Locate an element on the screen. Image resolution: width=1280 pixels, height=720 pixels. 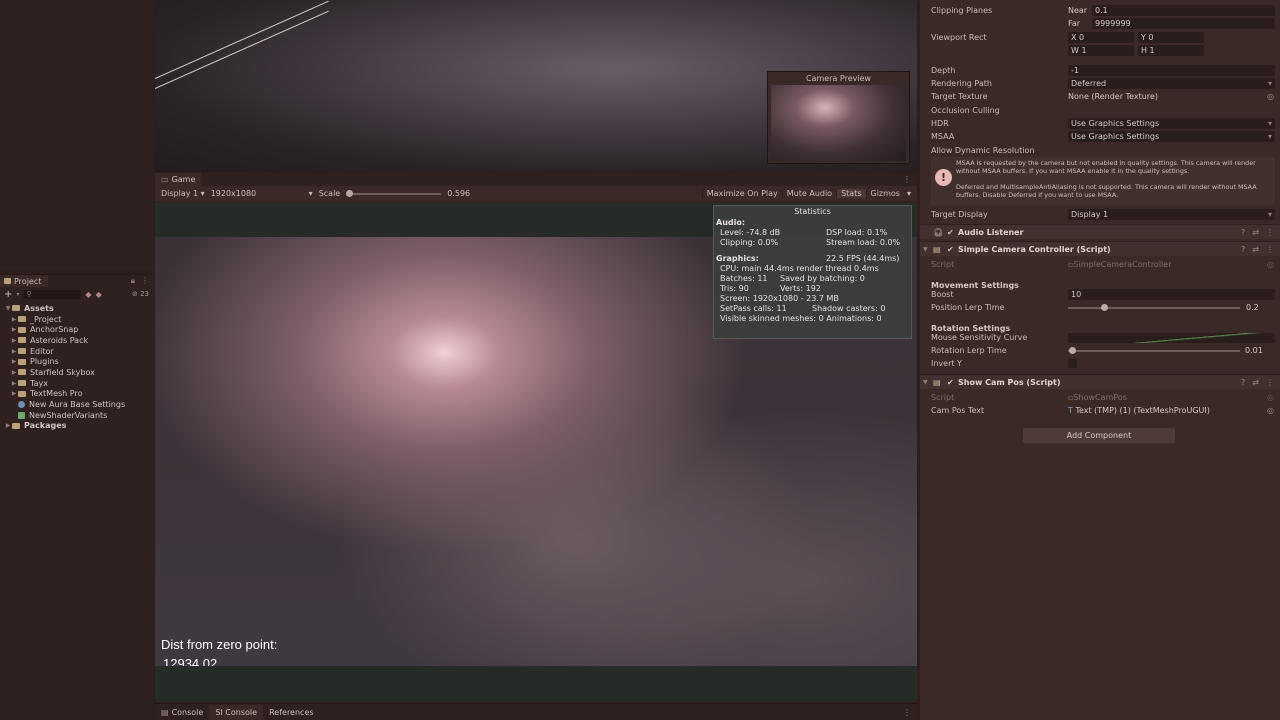
project-search-input: ⚲ is located at coordinates (52, 294).